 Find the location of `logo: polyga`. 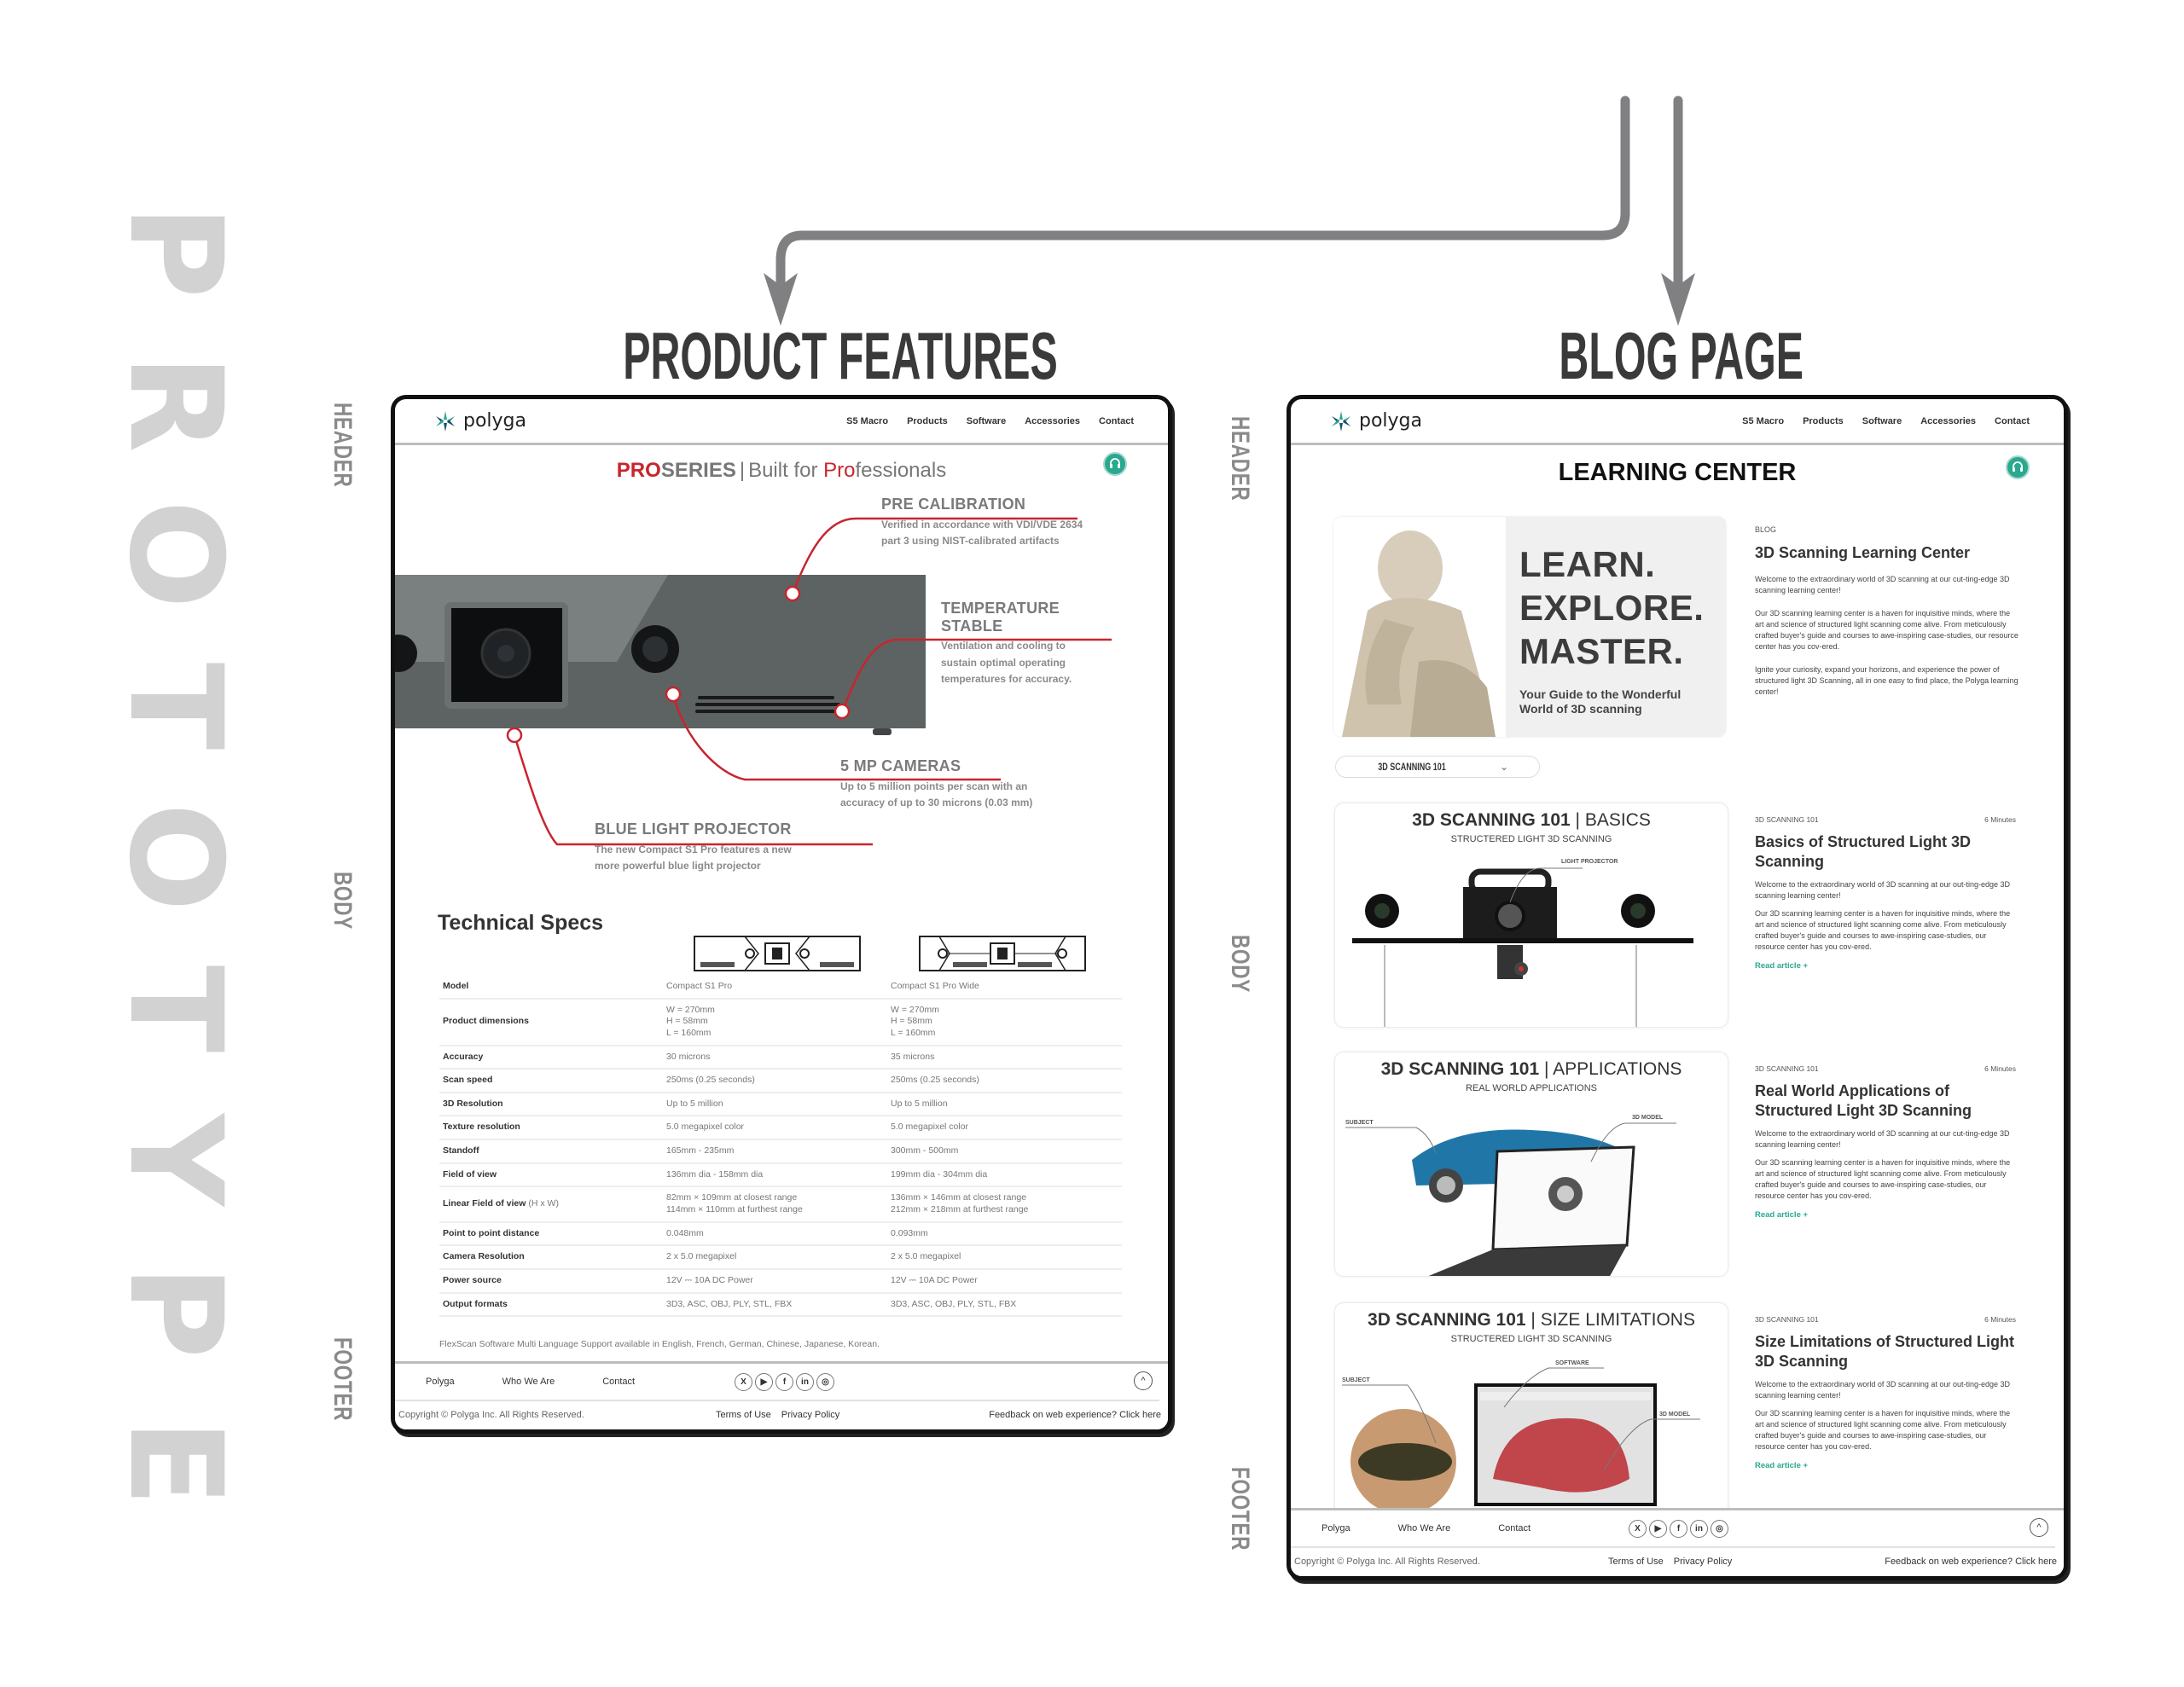

logo: polyga is located at coordinates (1375, 421).